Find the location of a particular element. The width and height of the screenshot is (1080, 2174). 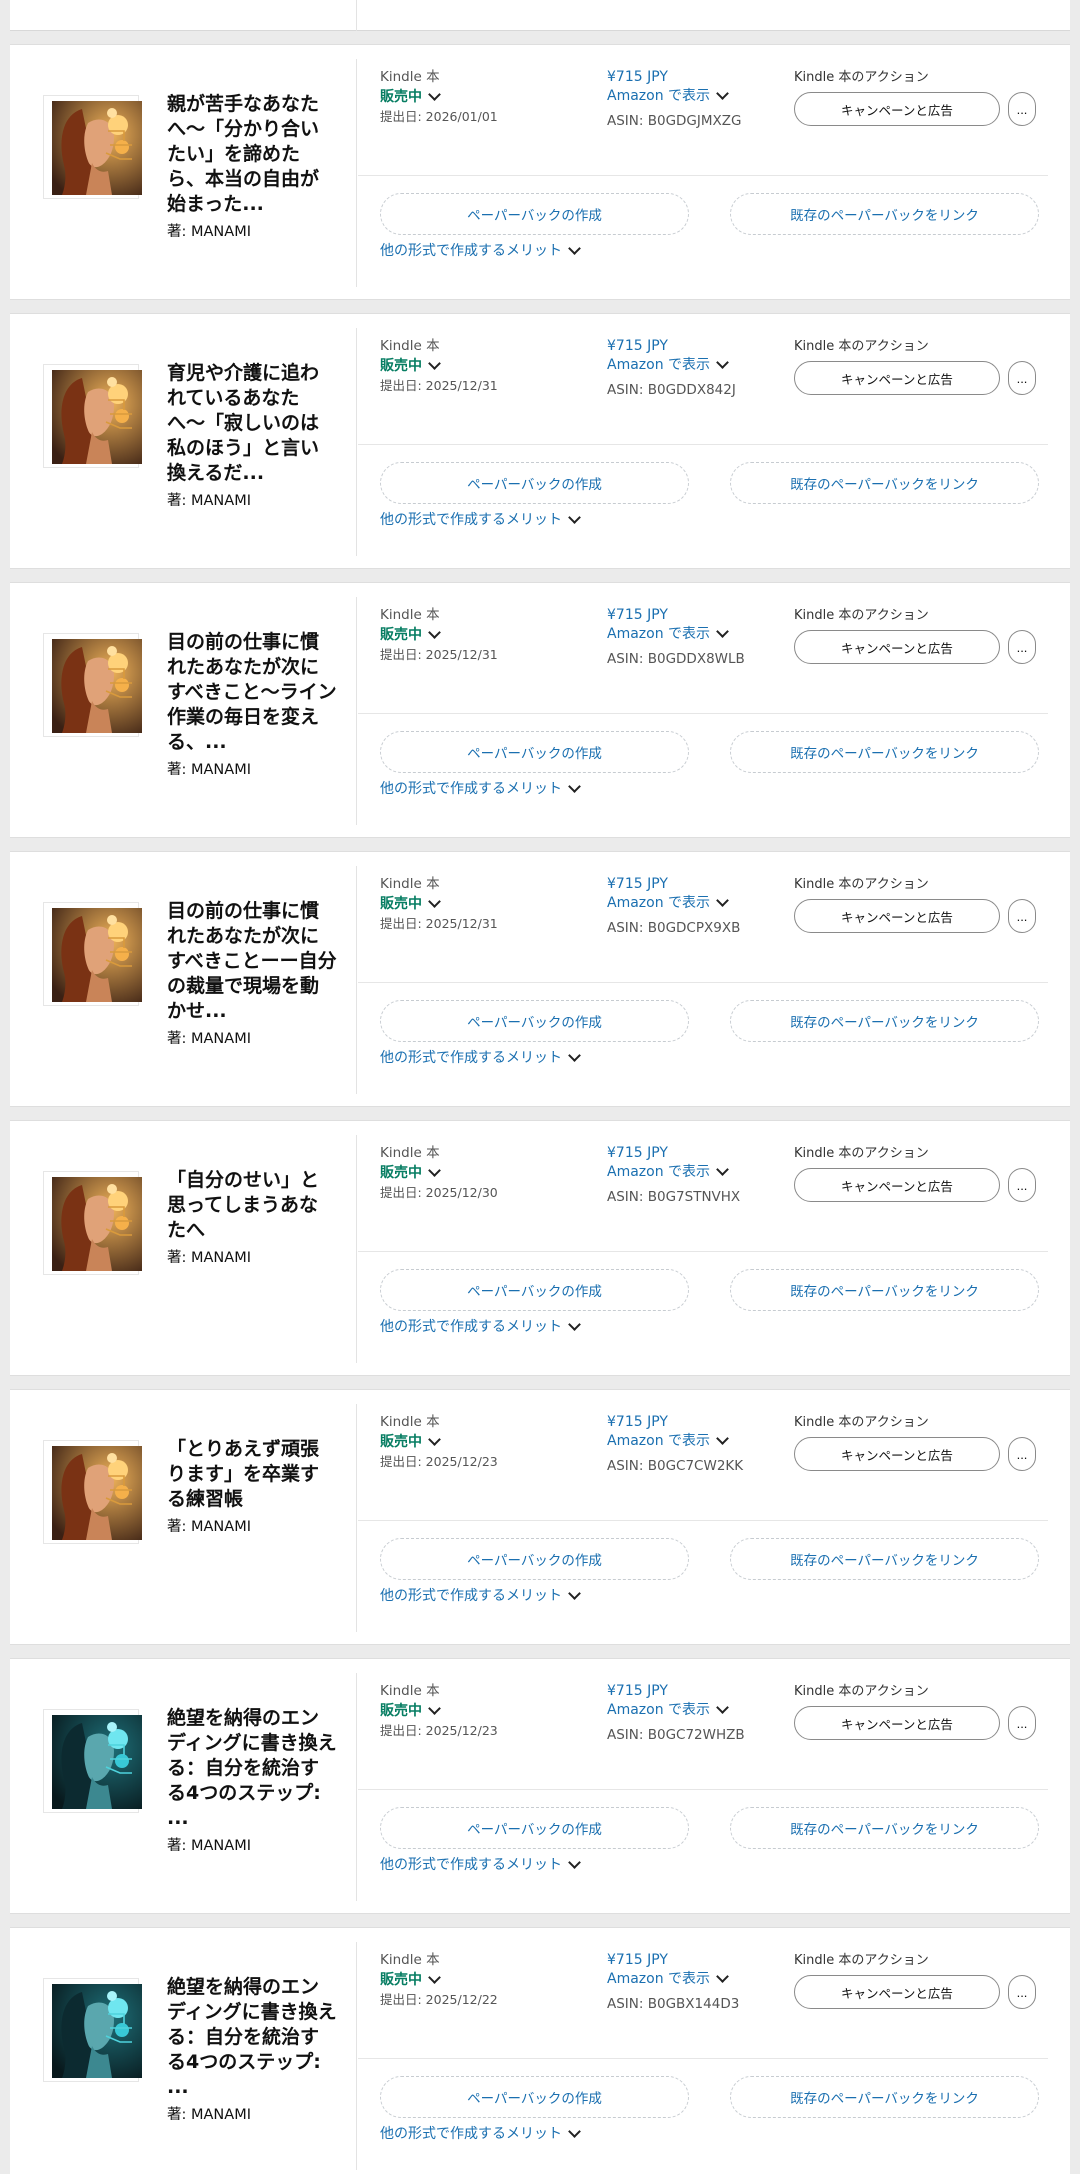

book-author: 著: MANAMI is located at coordinates (209, 1527).